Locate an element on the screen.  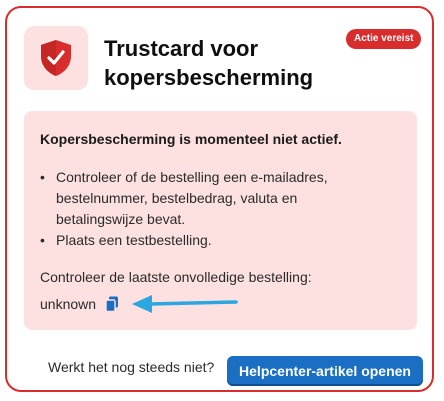
order-row: unknown is located at coordinates (81, 304).